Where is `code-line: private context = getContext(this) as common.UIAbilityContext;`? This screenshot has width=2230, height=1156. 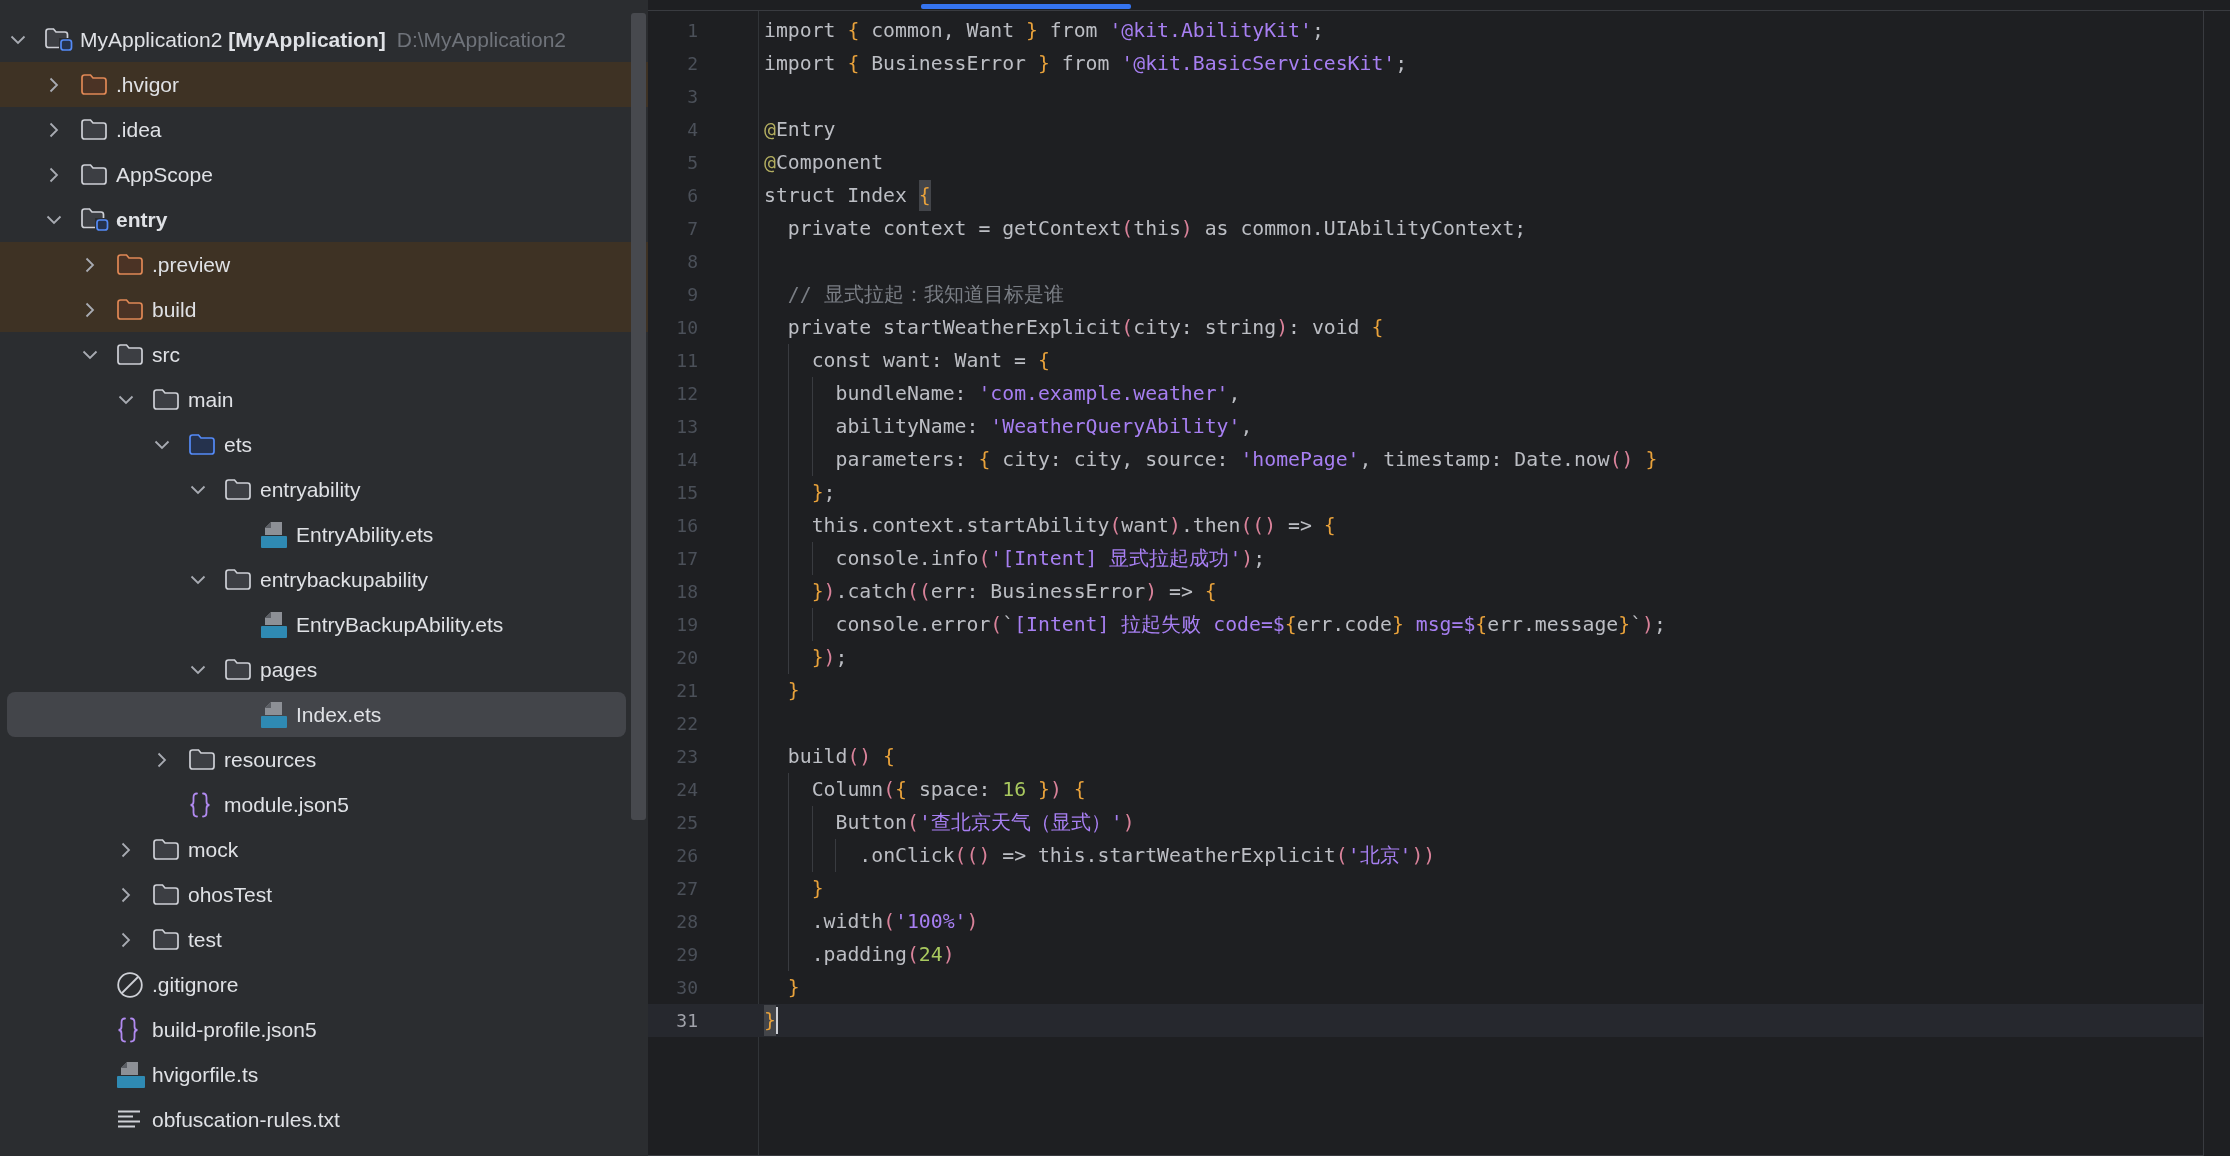
code-line: private context = getContext(this) as common.UIAbilityContext; is located at coordinates (1156, 229).